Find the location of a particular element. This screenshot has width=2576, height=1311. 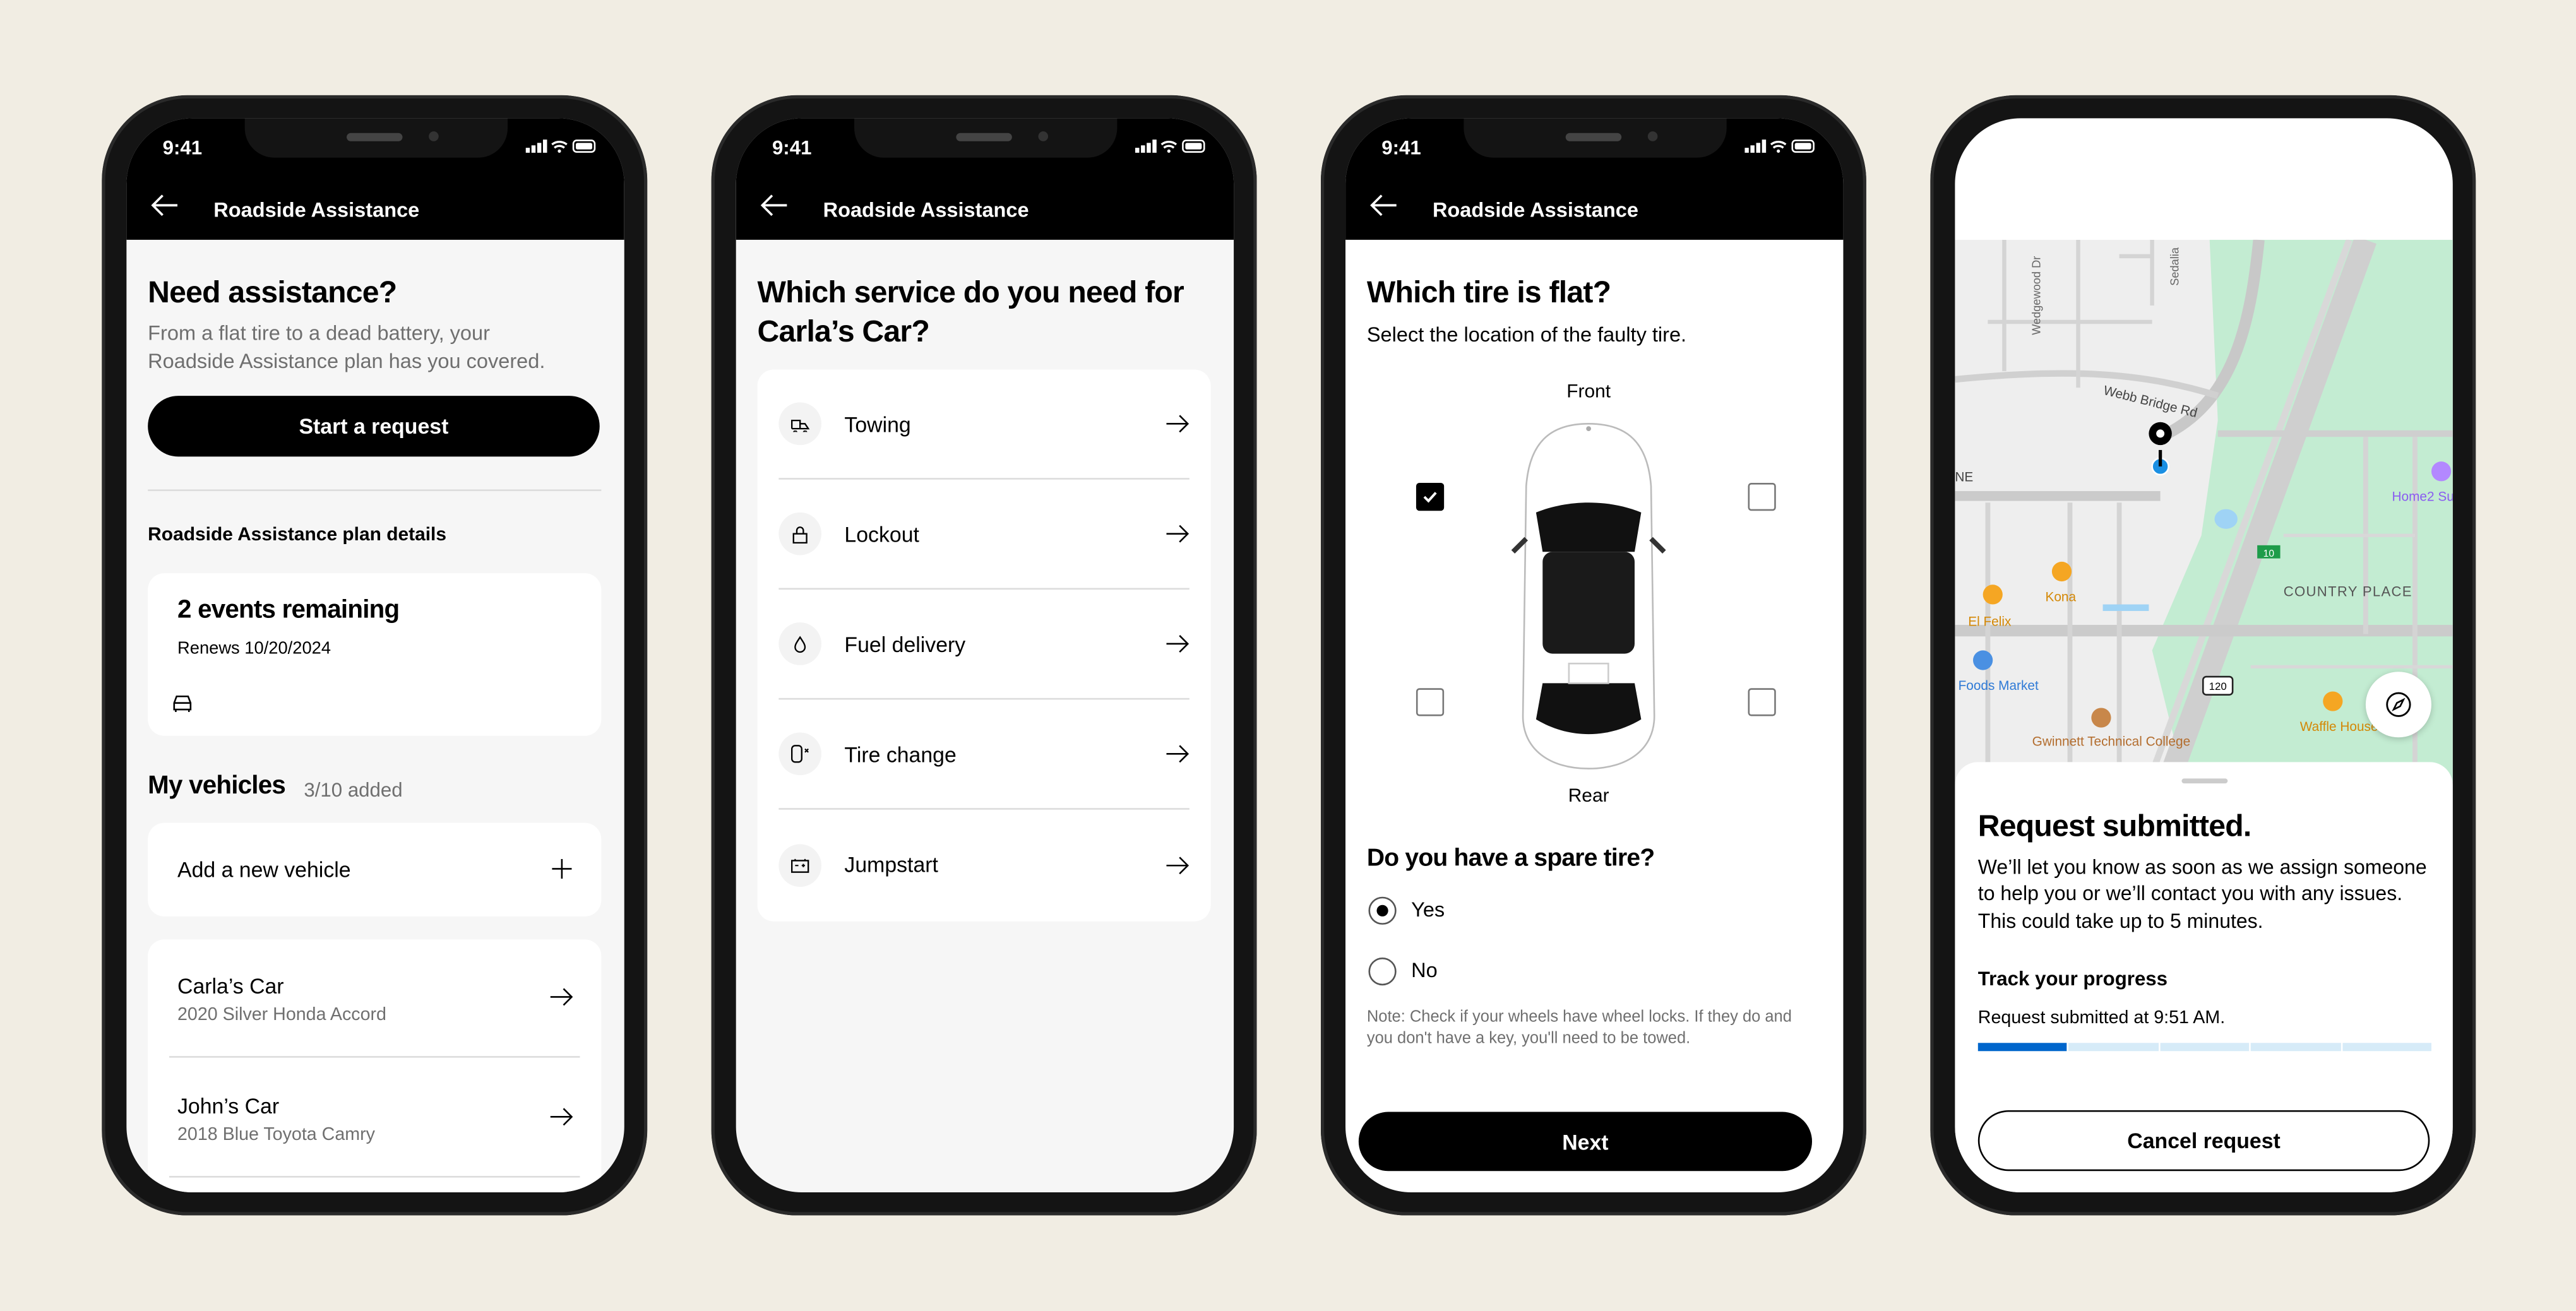

battery-icon is located at coordinates (799, 864).